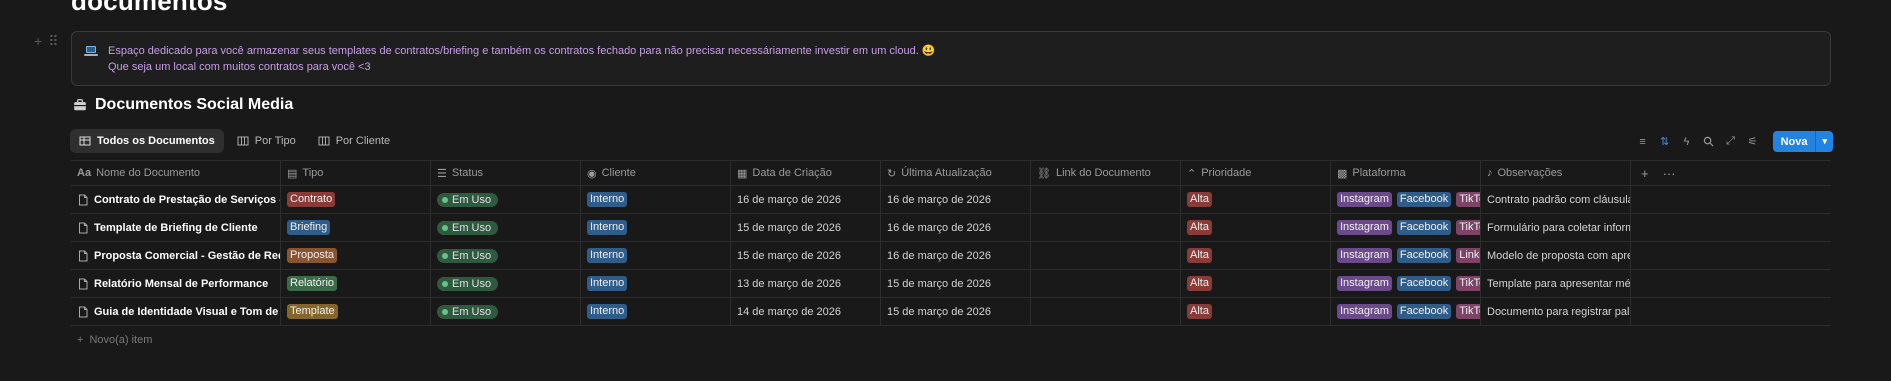  Describe the element at coordinates (356, 199) in the screenshot. I see `cell-tipo: Contrato` at that location.